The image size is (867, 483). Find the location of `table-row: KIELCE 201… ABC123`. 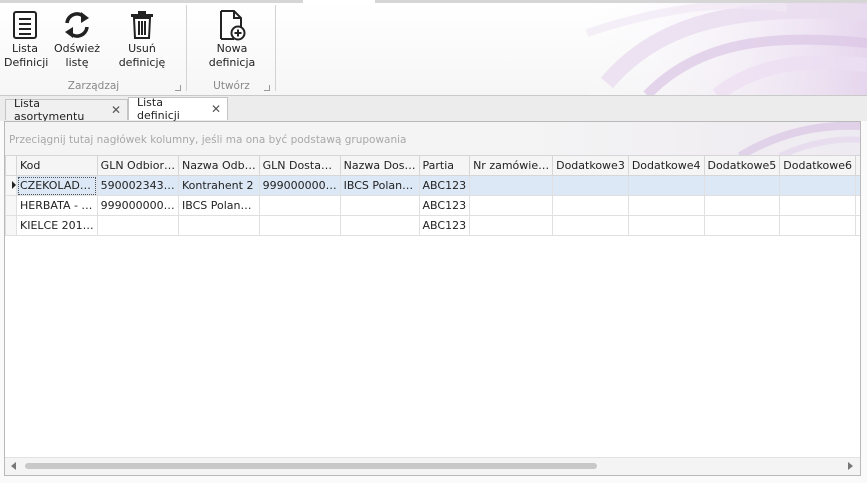

table-row: KIELCE 201… ABC123 is located at coordinates (432, 225).